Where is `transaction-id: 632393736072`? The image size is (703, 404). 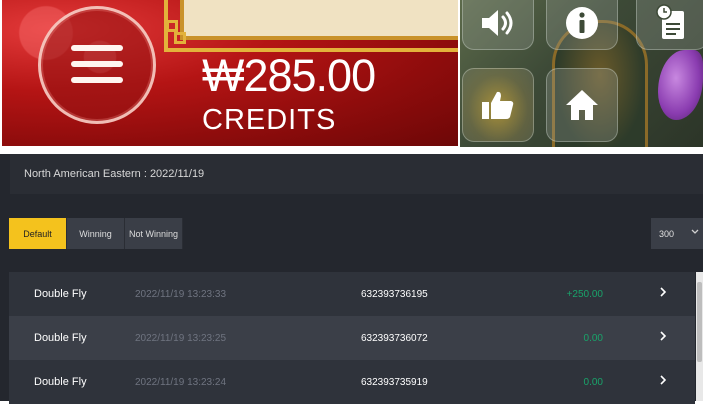 transaction-id: 632393736072 is located at coordinates (394, 338).